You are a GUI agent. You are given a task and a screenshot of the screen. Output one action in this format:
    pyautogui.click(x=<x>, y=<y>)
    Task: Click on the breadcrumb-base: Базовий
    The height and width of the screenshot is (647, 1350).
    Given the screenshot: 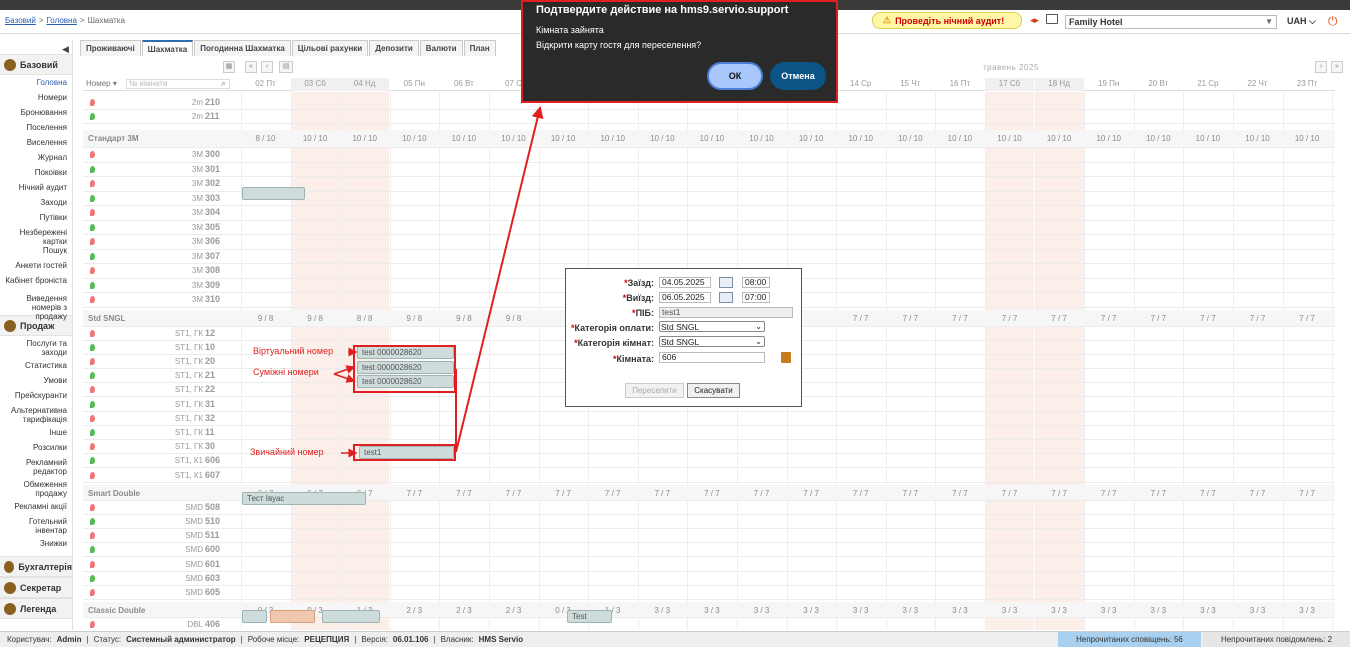 What is the action you would take?
    pyautogui.click(x=20, y=20)
    